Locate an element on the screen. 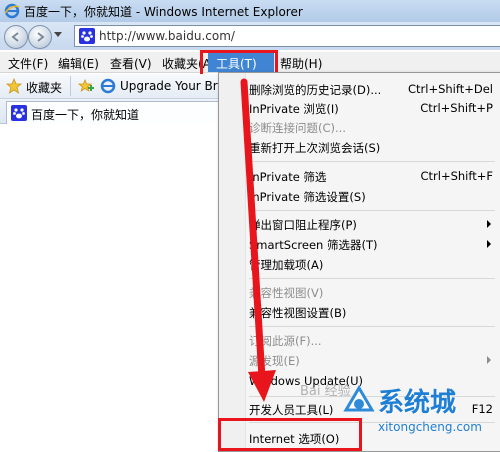 This screenshot has width=500, height=452. menu-item-feed-discovery: 源发现(E) is located at coordinates (373, 360).